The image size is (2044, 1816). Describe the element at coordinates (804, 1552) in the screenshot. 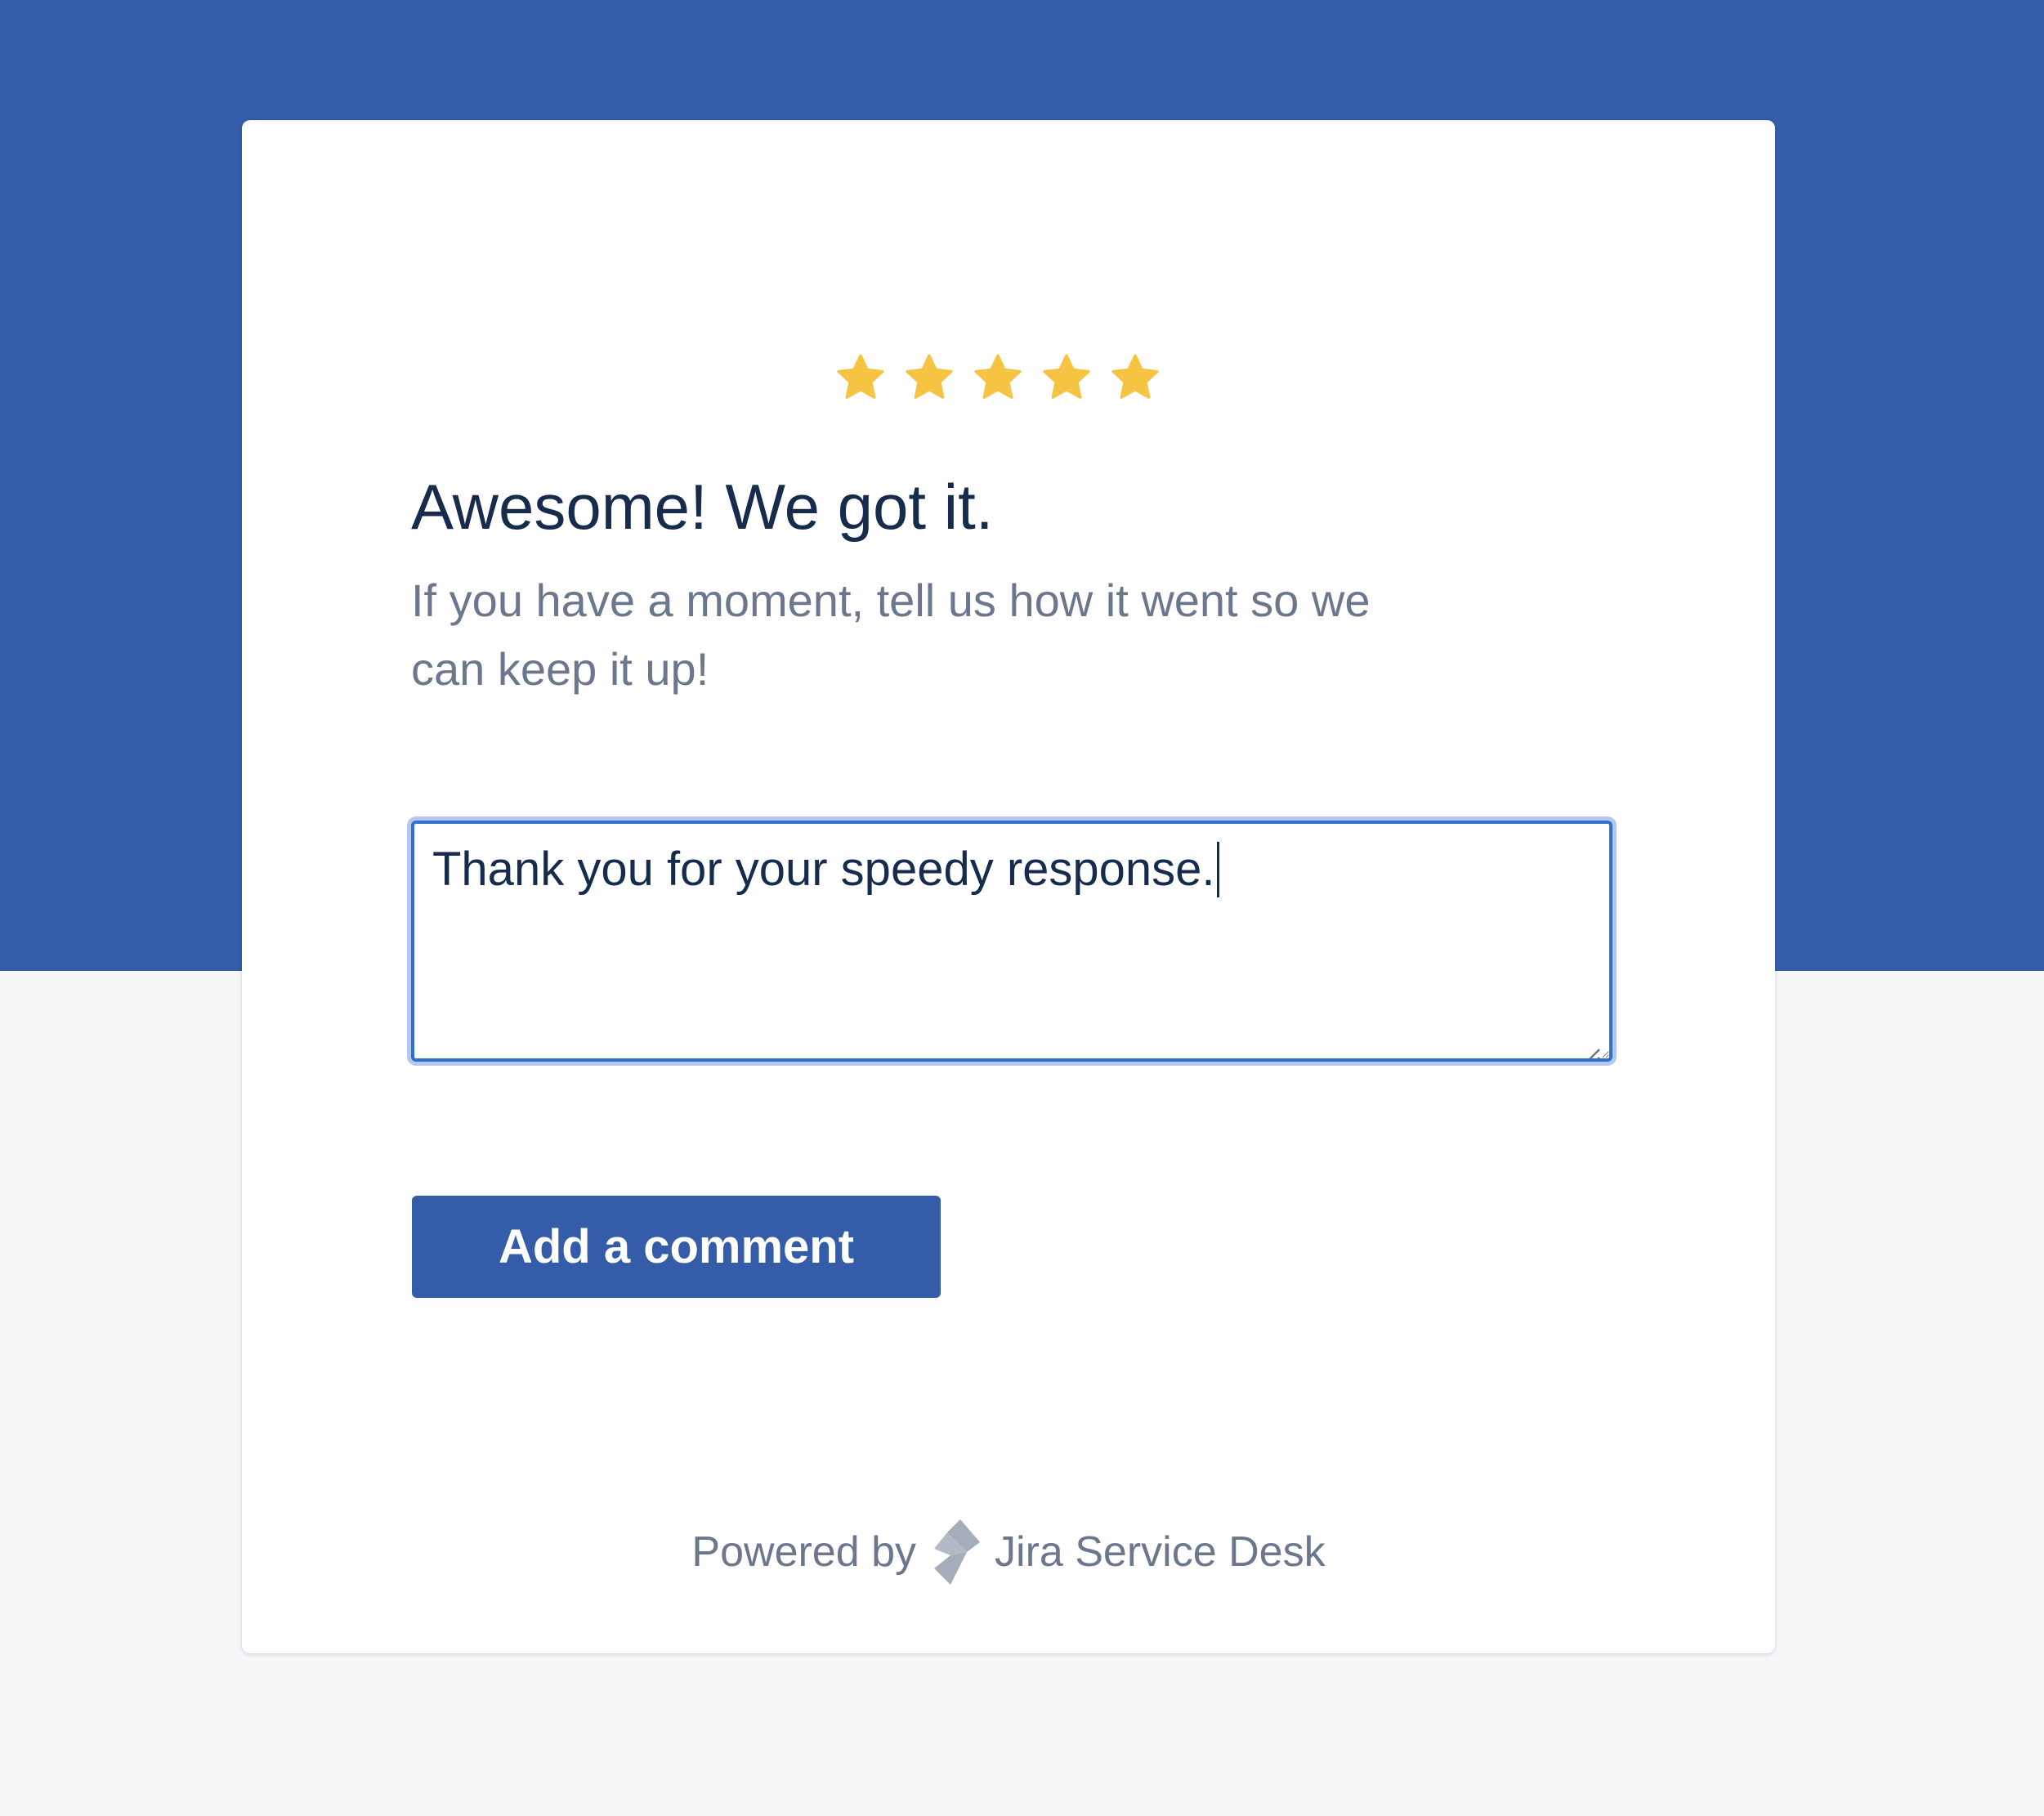

I see `powered-by-label: Powered by` at that location.